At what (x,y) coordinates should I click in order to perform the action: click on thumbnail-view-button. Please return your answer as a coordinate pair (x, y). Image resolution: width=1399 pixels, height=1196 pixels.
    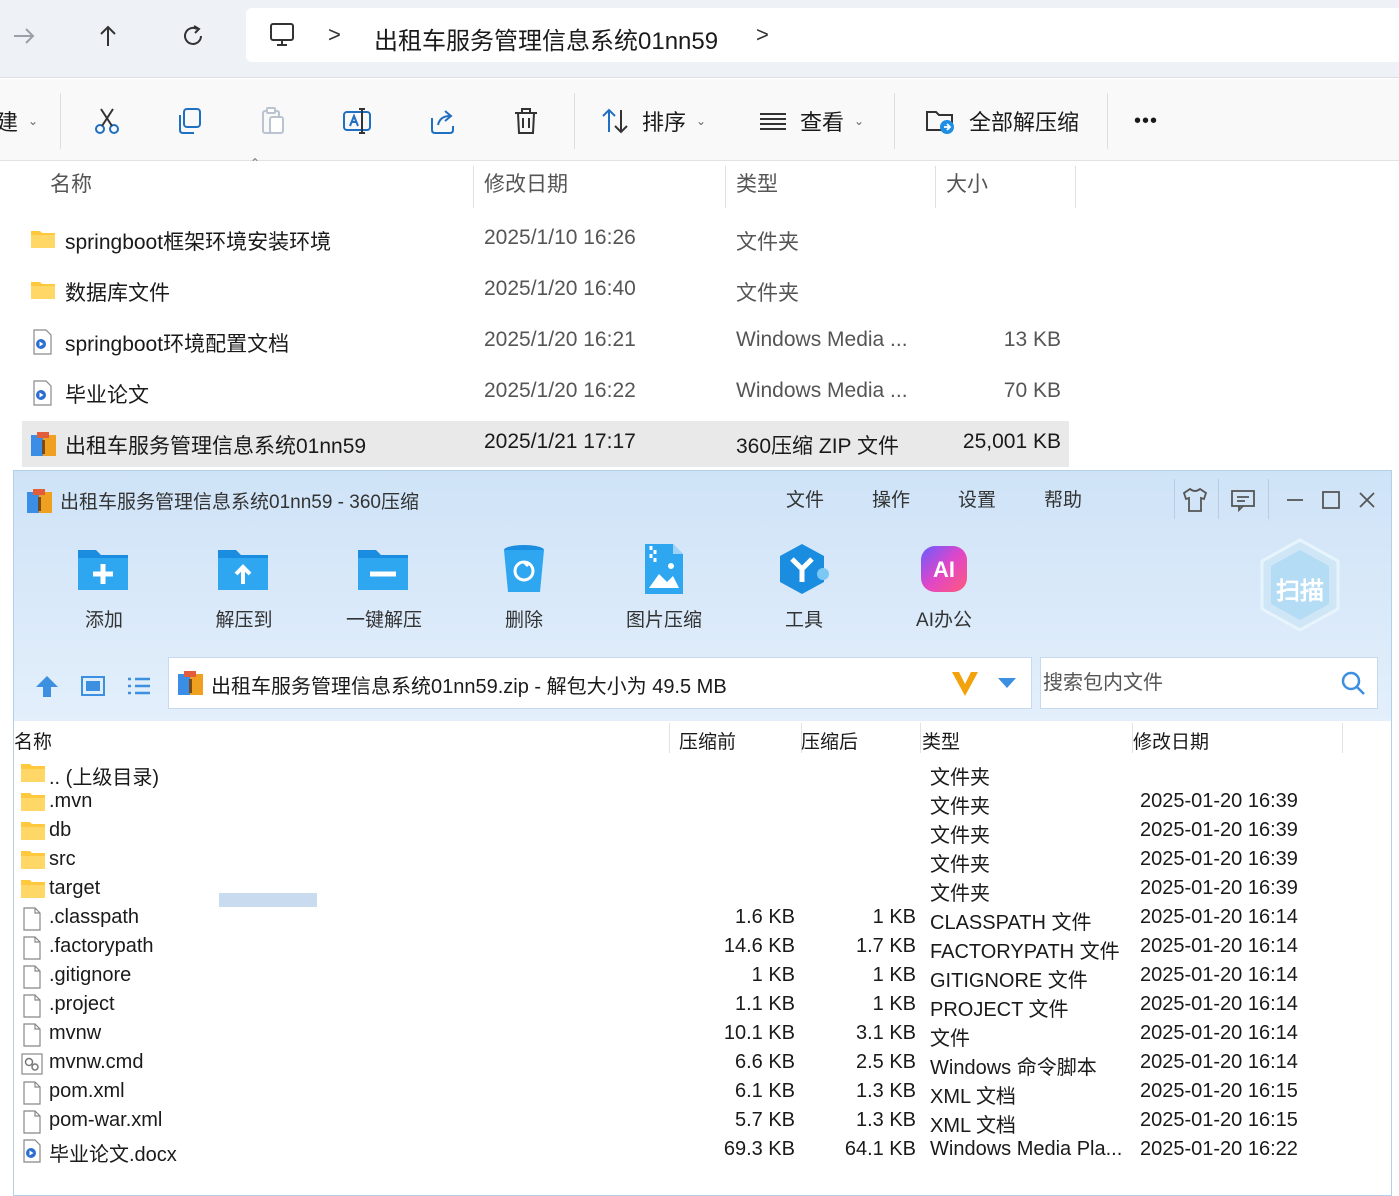
    Looking at the image, I should click on (93, 686).